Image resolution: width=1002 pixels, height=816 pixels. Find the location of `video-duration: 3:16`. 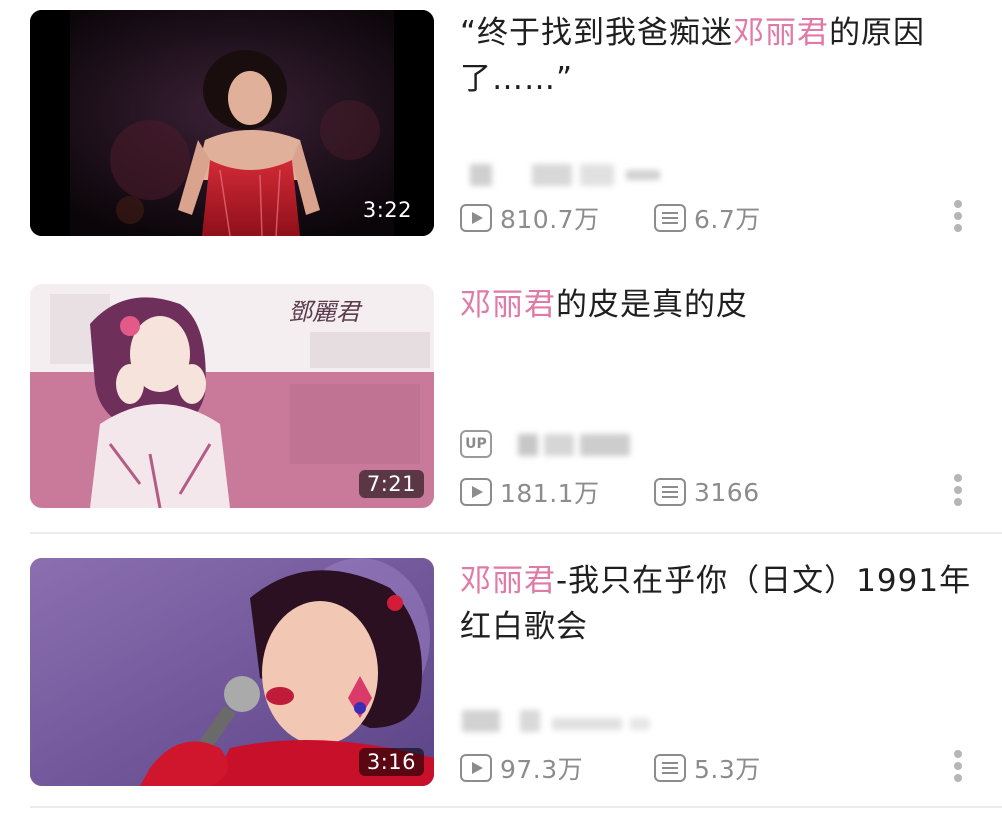

video-duration: 3:16 is located at coordinates (391, 762).